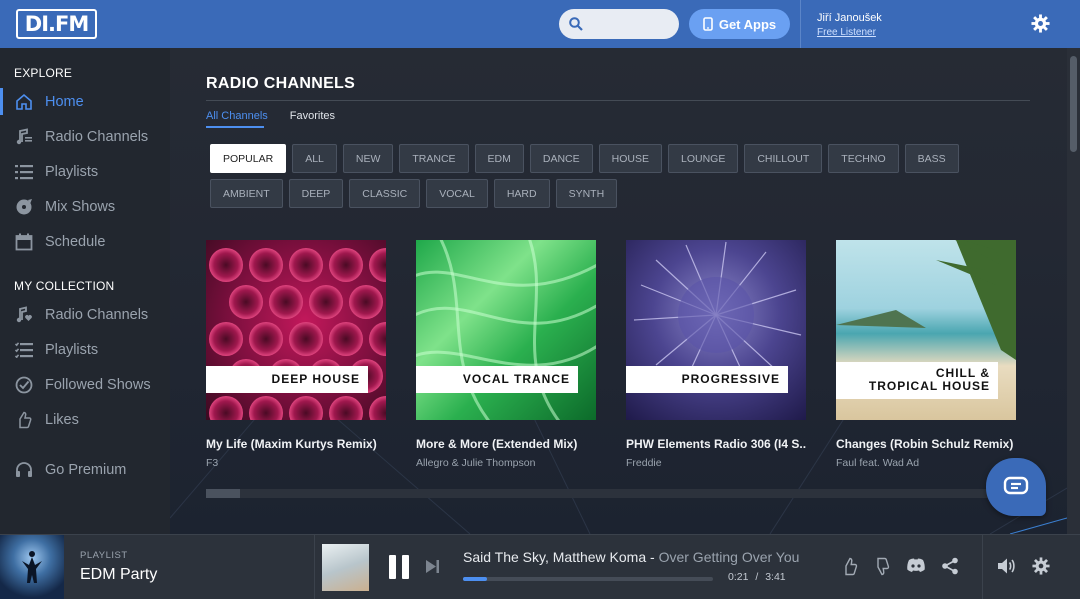 The height and width of the screenshot is (599, 1080). What do you see at coordinates (841, 24) in the screenshot?
I see `user-menu: Jiří Janoušek Free Listener` at bounding box center [841, 24].